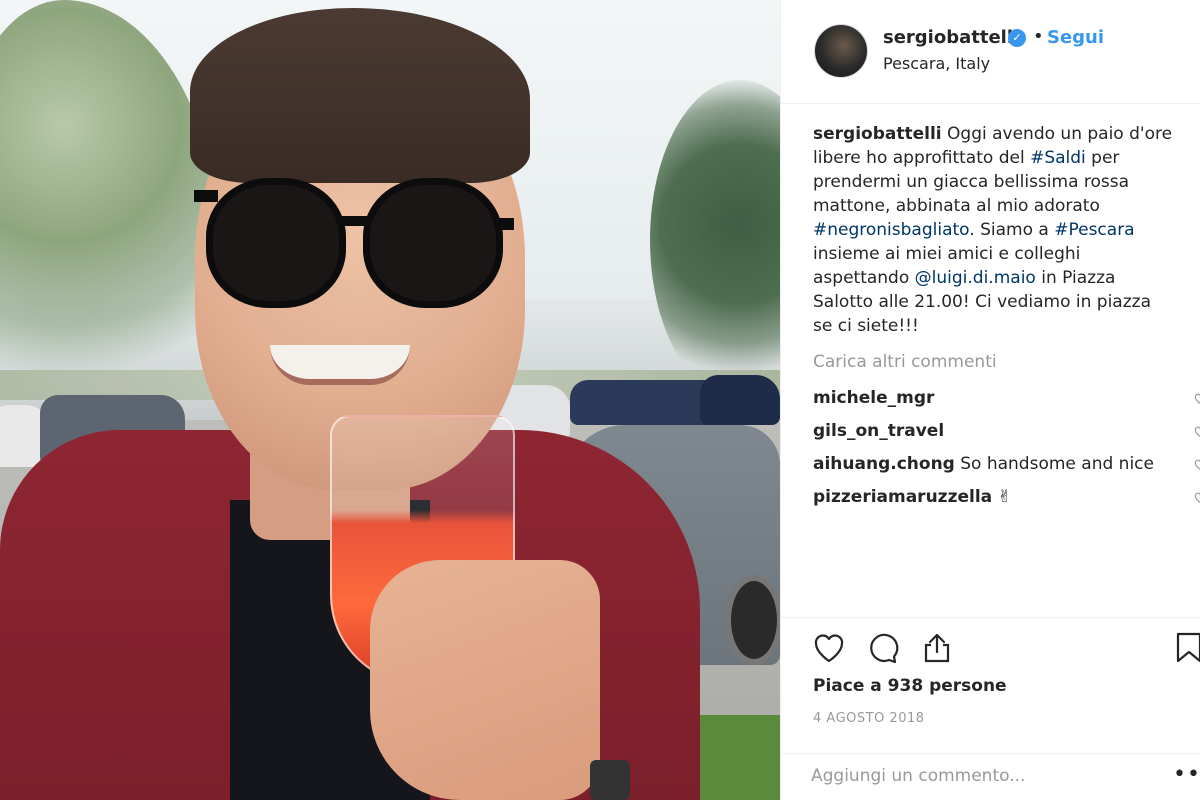  I want to click on more-options-icon: •••, so click(1186, 774).